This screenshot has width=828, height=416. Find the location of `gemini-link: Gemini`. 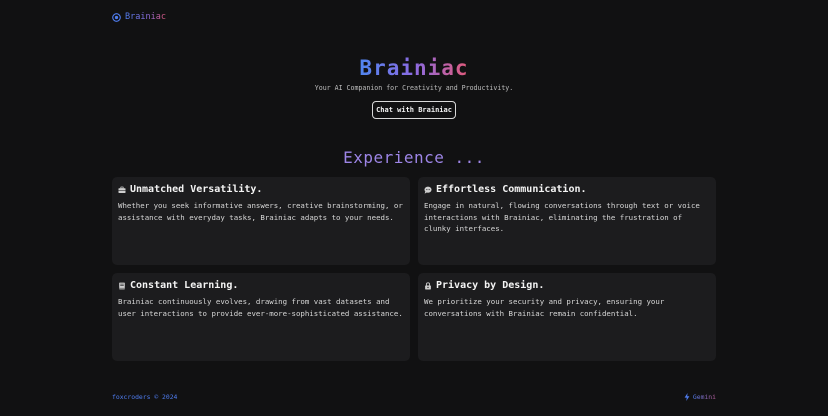

gemini-link: Gemini is located at coordinates (700, 397).